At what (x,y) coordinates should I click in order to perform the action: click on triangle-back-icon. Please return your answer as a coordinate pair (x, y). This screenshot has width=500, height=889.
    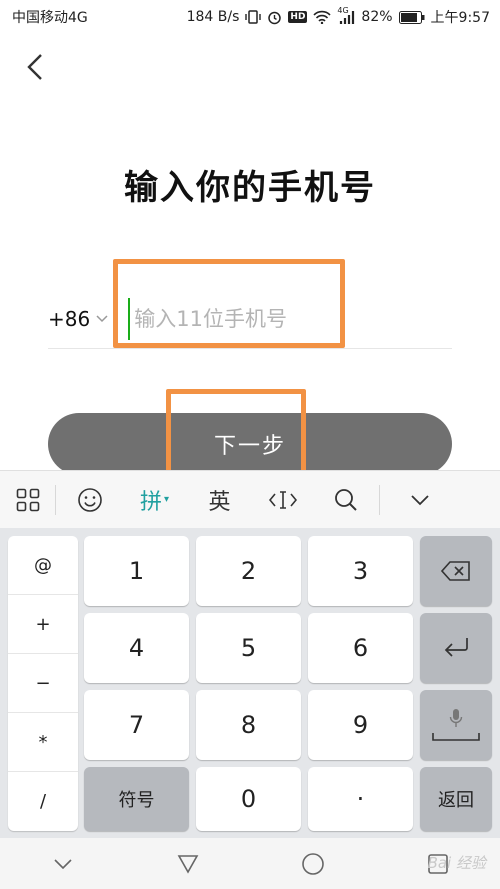
    Looking at the image, I should click on (187, 864).